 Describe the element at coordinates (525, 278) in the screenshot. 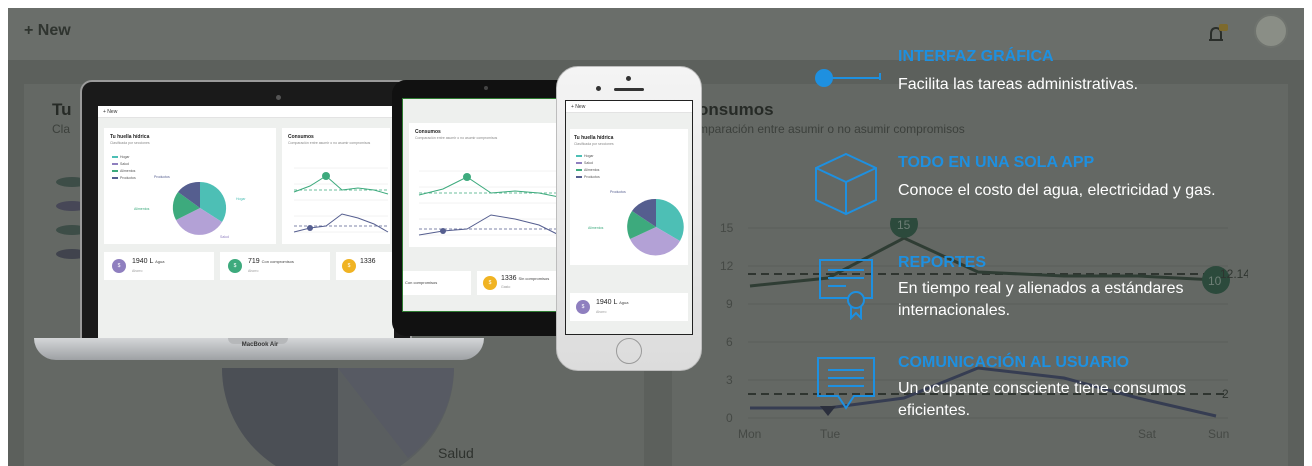

I see `stat-value: 1336 Sin compromisos` at that location.